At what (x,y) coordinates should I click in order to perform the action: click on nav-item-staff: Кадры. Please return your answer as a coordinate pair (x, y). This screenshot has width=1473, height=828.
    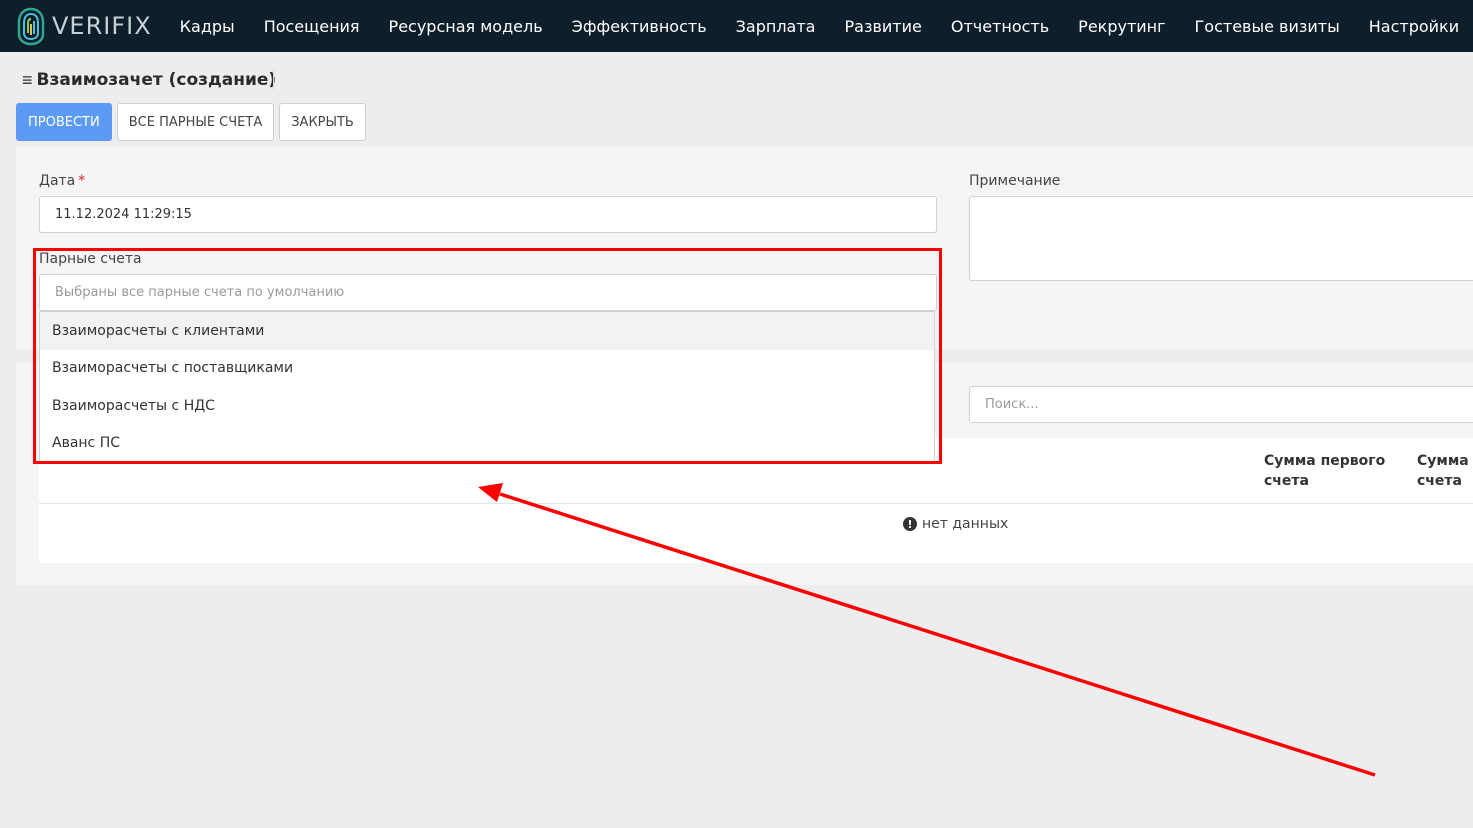
    Looking at the image, I should click on (207, 26).